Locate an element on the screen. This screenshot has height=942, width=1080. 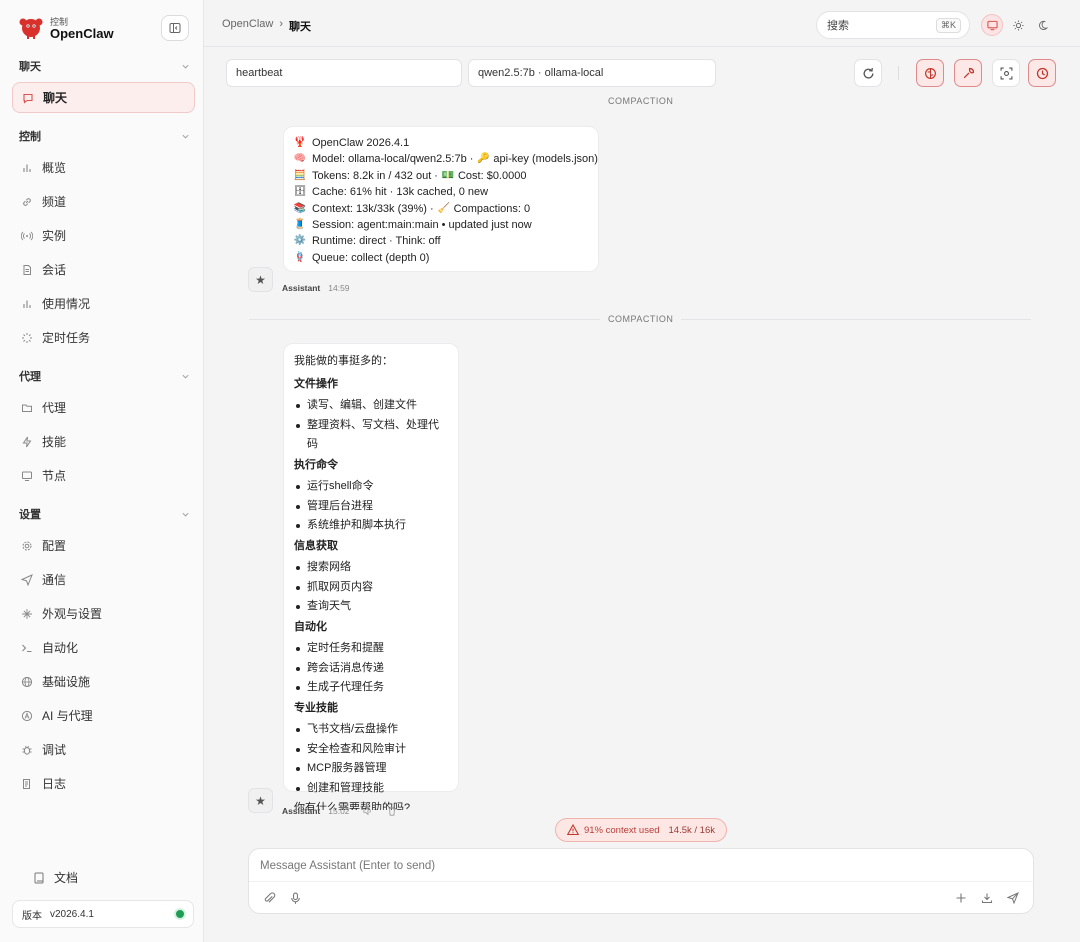
microphone-icon is located at coordinates (295, 898).